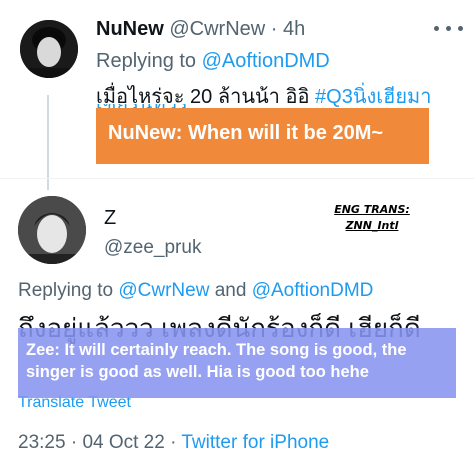 This screenshot has width=474, height=464. What do you see at coordinates (130, 29) in the screenshot?
I see `tweet1-display-name: NuNew` at bounding box center [130, 29].